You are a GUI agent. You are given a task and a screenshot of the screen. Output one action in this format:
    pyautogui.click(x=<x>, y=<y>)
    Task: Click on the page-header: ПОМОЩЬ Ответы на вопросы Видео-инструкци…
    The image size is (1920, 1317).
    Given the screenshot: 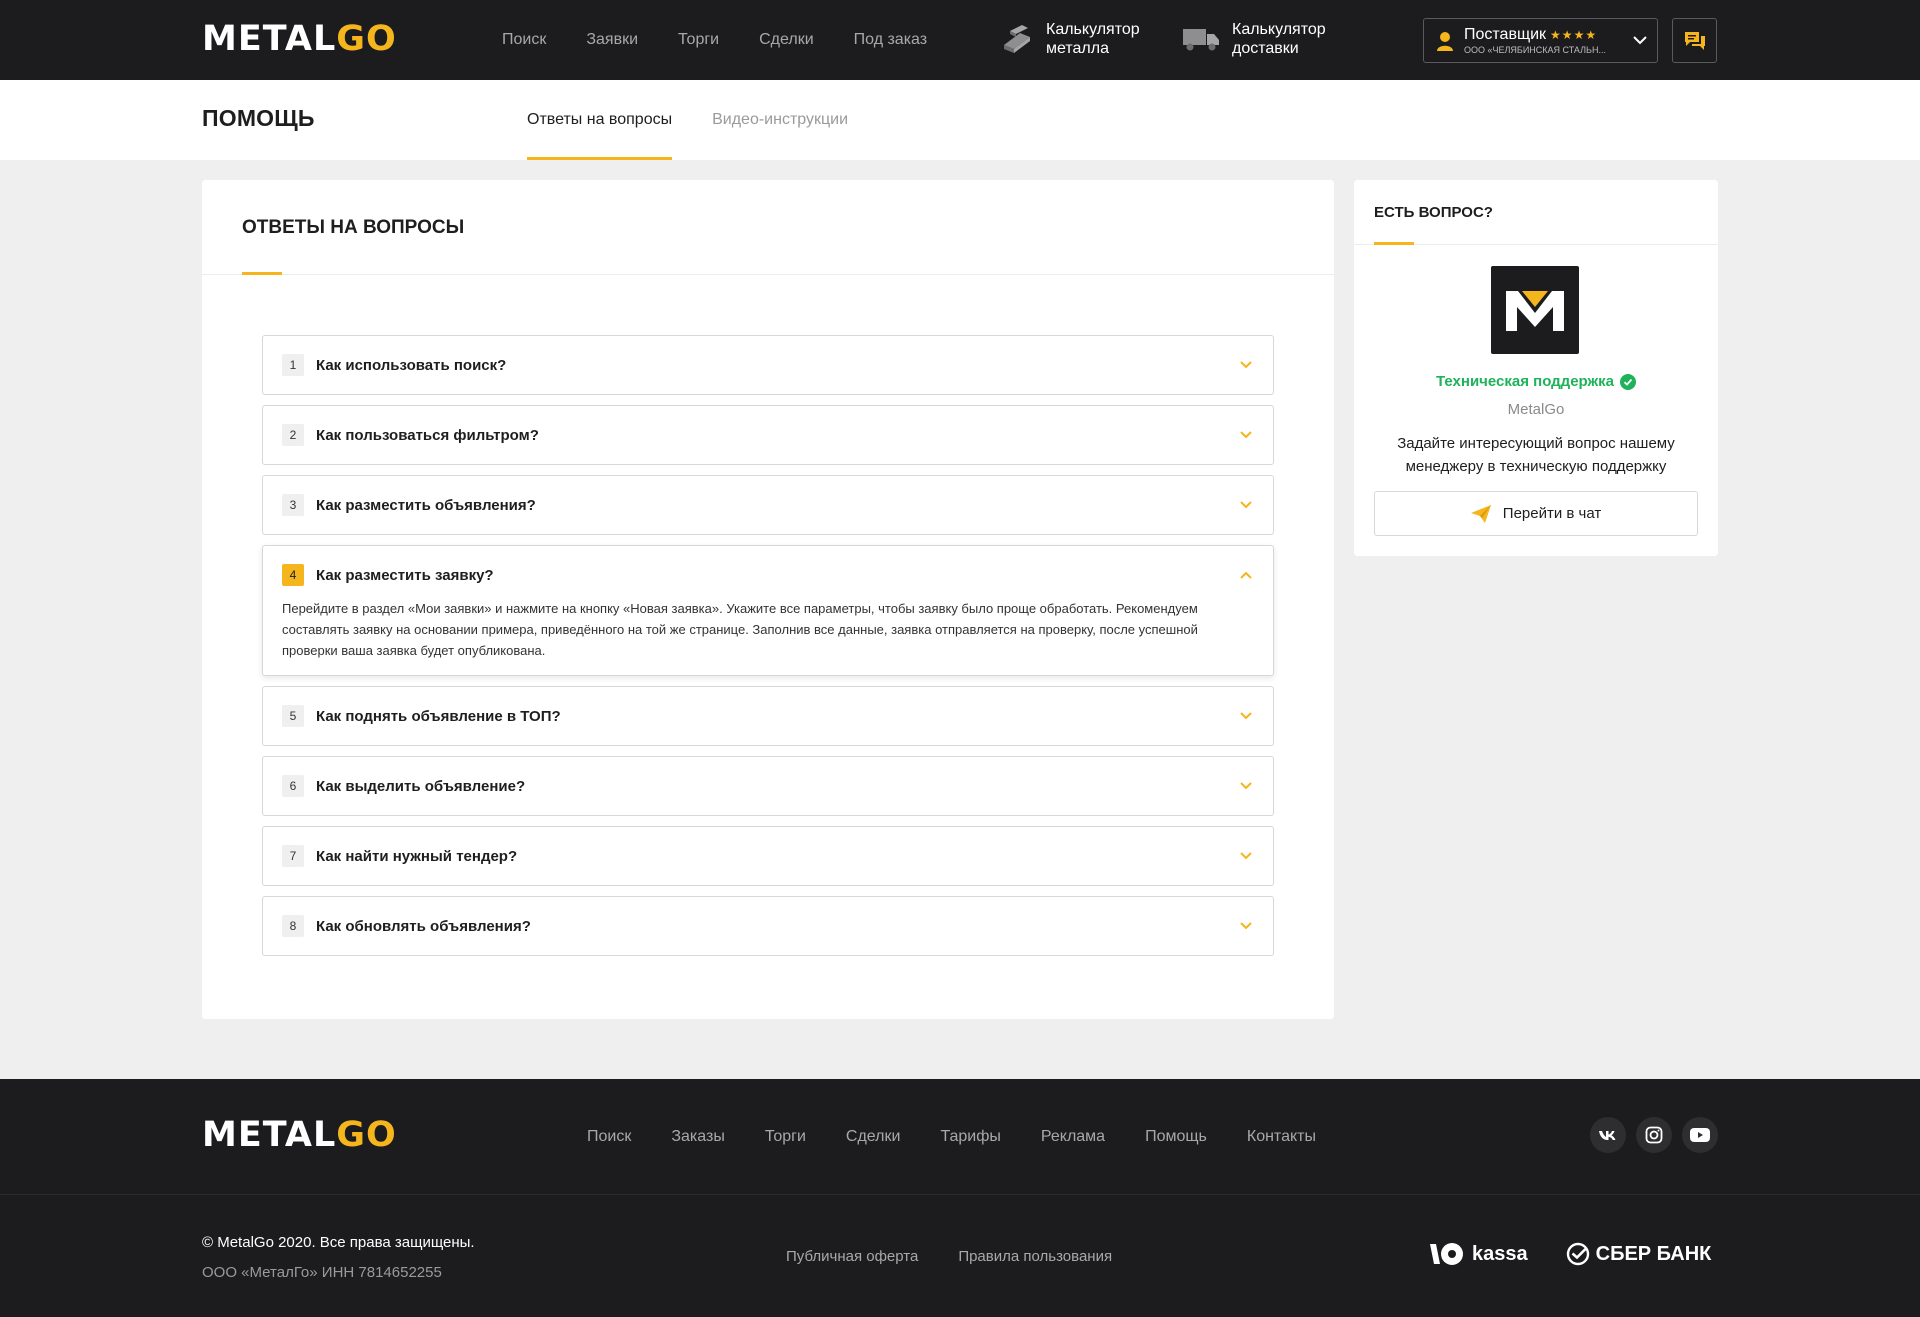 What is the action you would take?
    pyautogui.click(x=960, y=120)
    